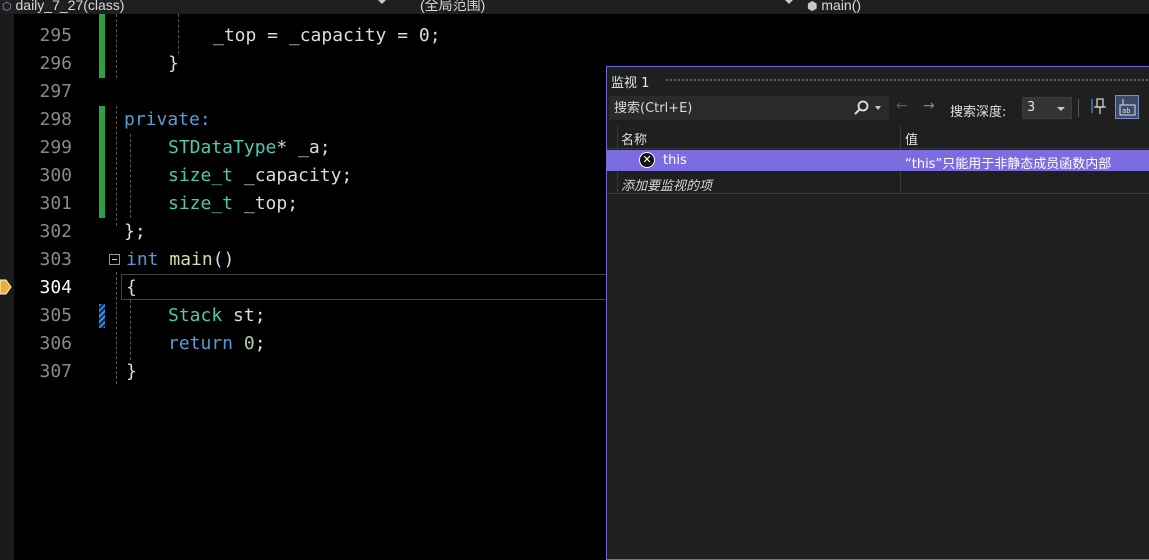 This screenshot has height=560, width=1149. What do you see at coordinates (55, 147) in the screenshot?
I see `line-number: 299` at bounding box center [55, 147].